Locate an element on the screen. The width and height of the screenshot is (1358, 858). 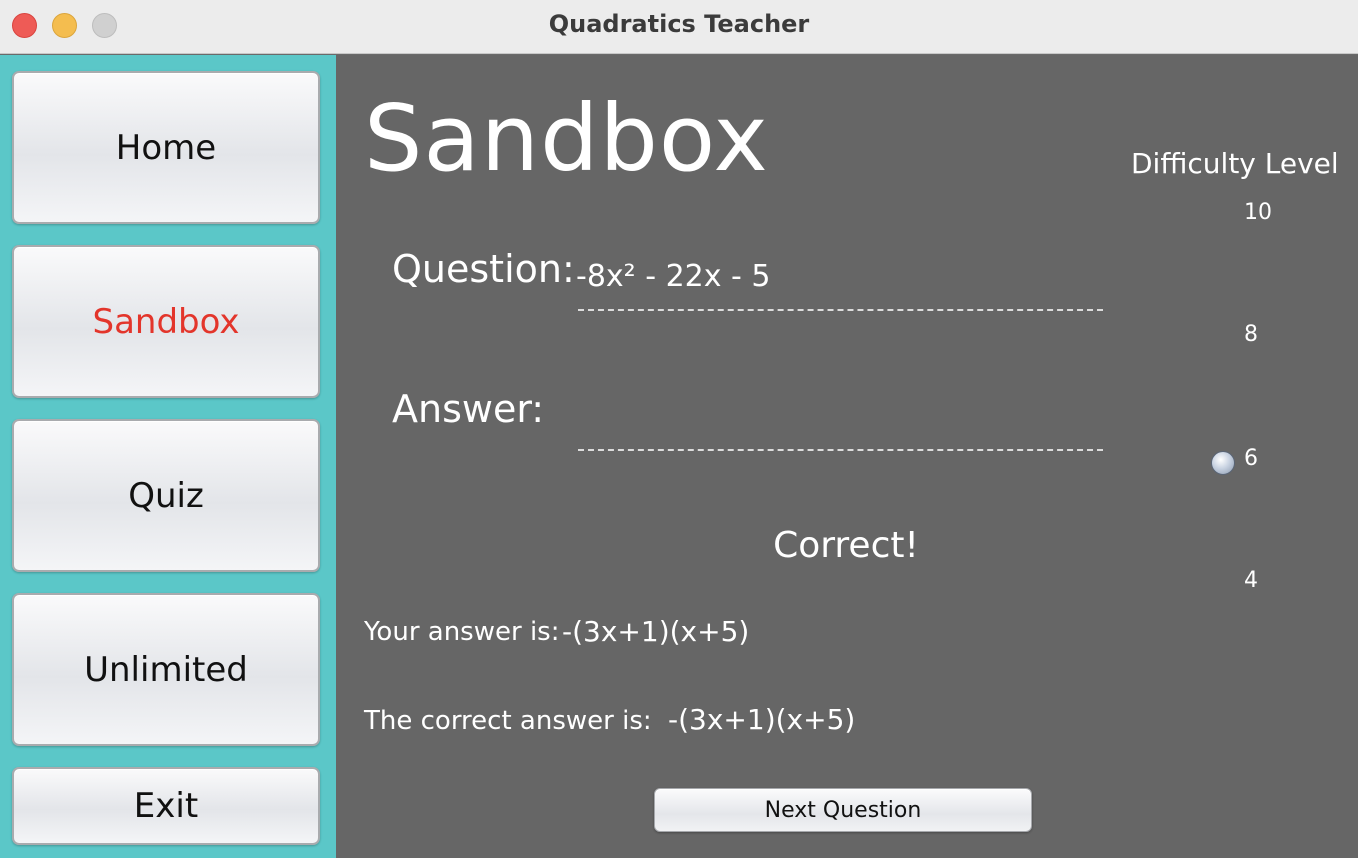
difficulty-label: Difficulty Level is located at coordinates (1235, 163).